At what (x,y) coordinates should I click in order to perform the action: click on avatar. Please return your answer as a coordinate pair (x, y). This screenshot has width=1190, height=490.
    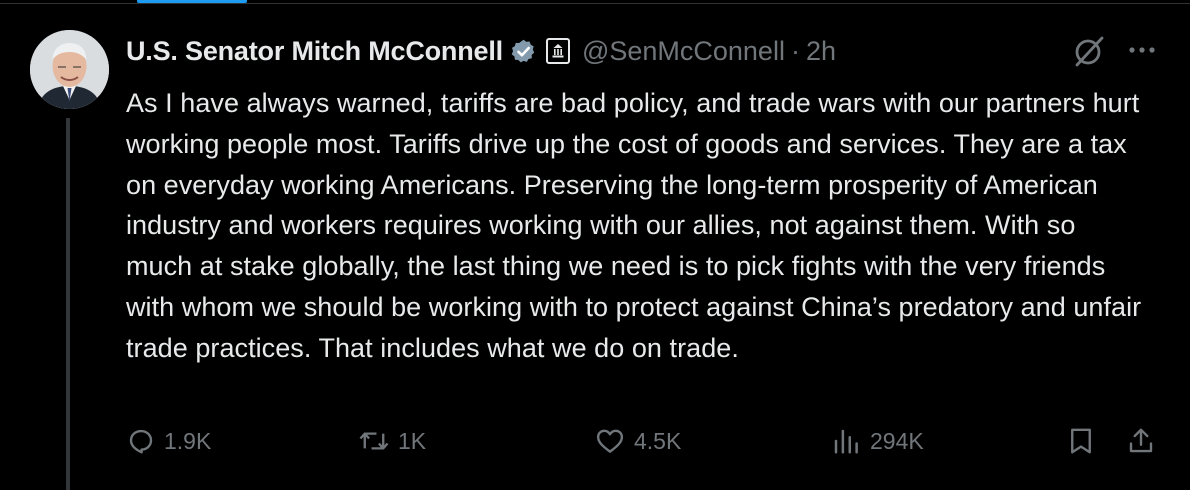
    Looking at the image, I should click on (69, 69).